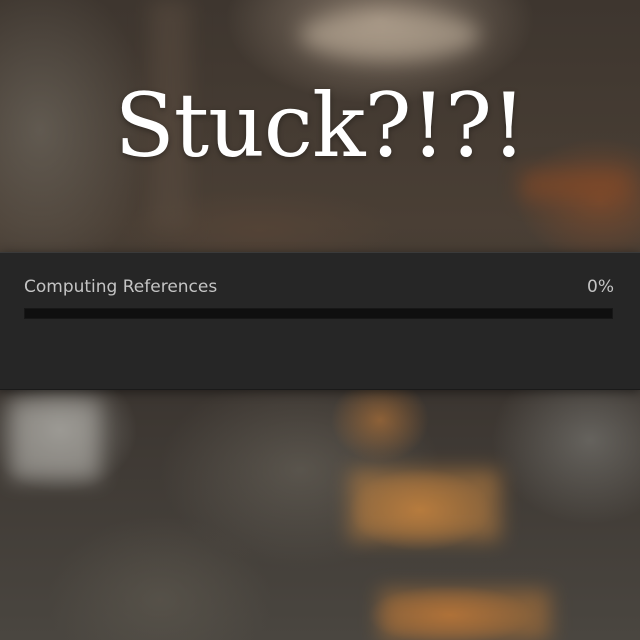 The height and width of the screenshot is (640, 640). Describe the element at coordinates (318, 313) in the screenshot. I see `progress-bar` at that location.